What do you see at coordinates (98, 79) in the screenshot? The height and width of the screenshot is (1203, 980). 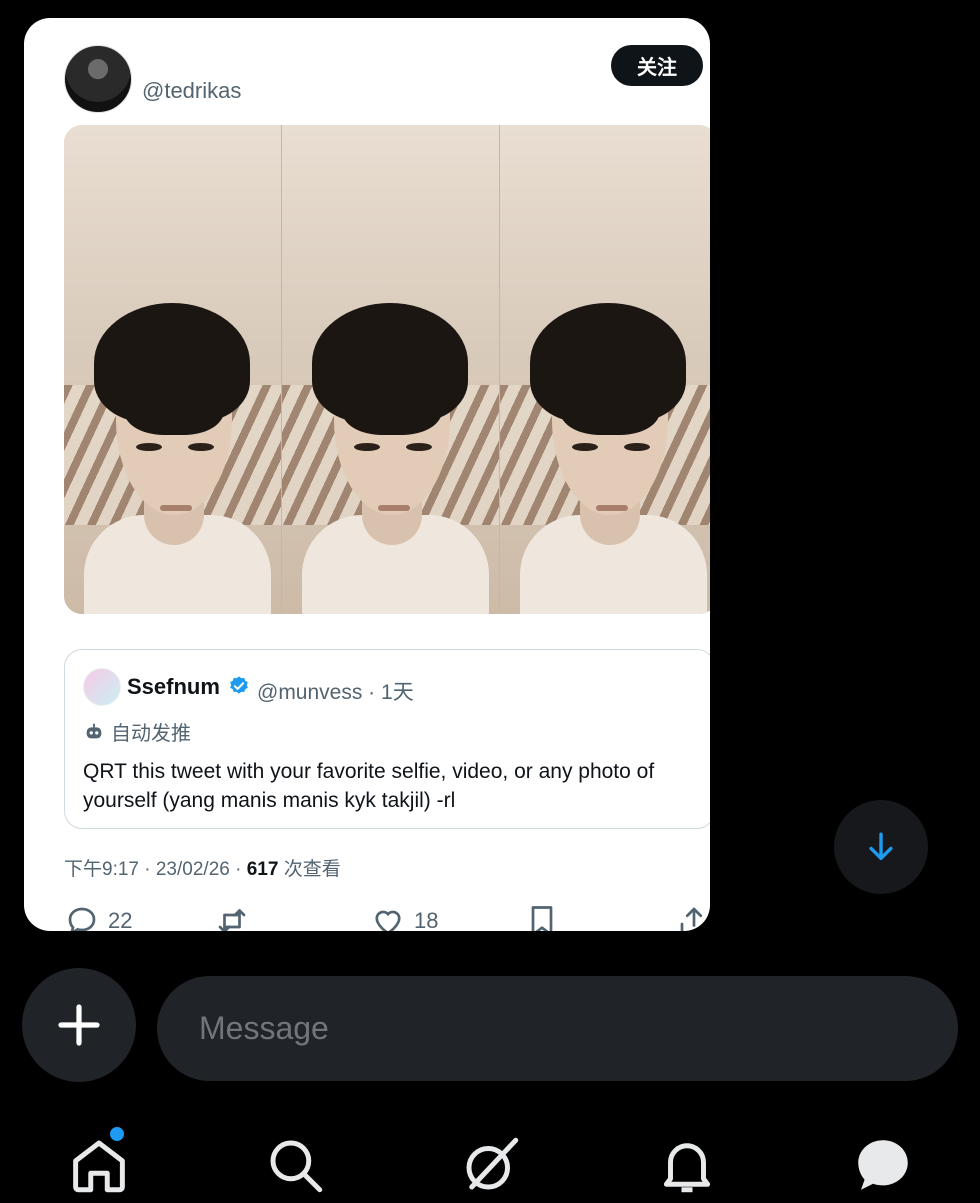 I see `author-avatar` at bounding box center [98, 79].